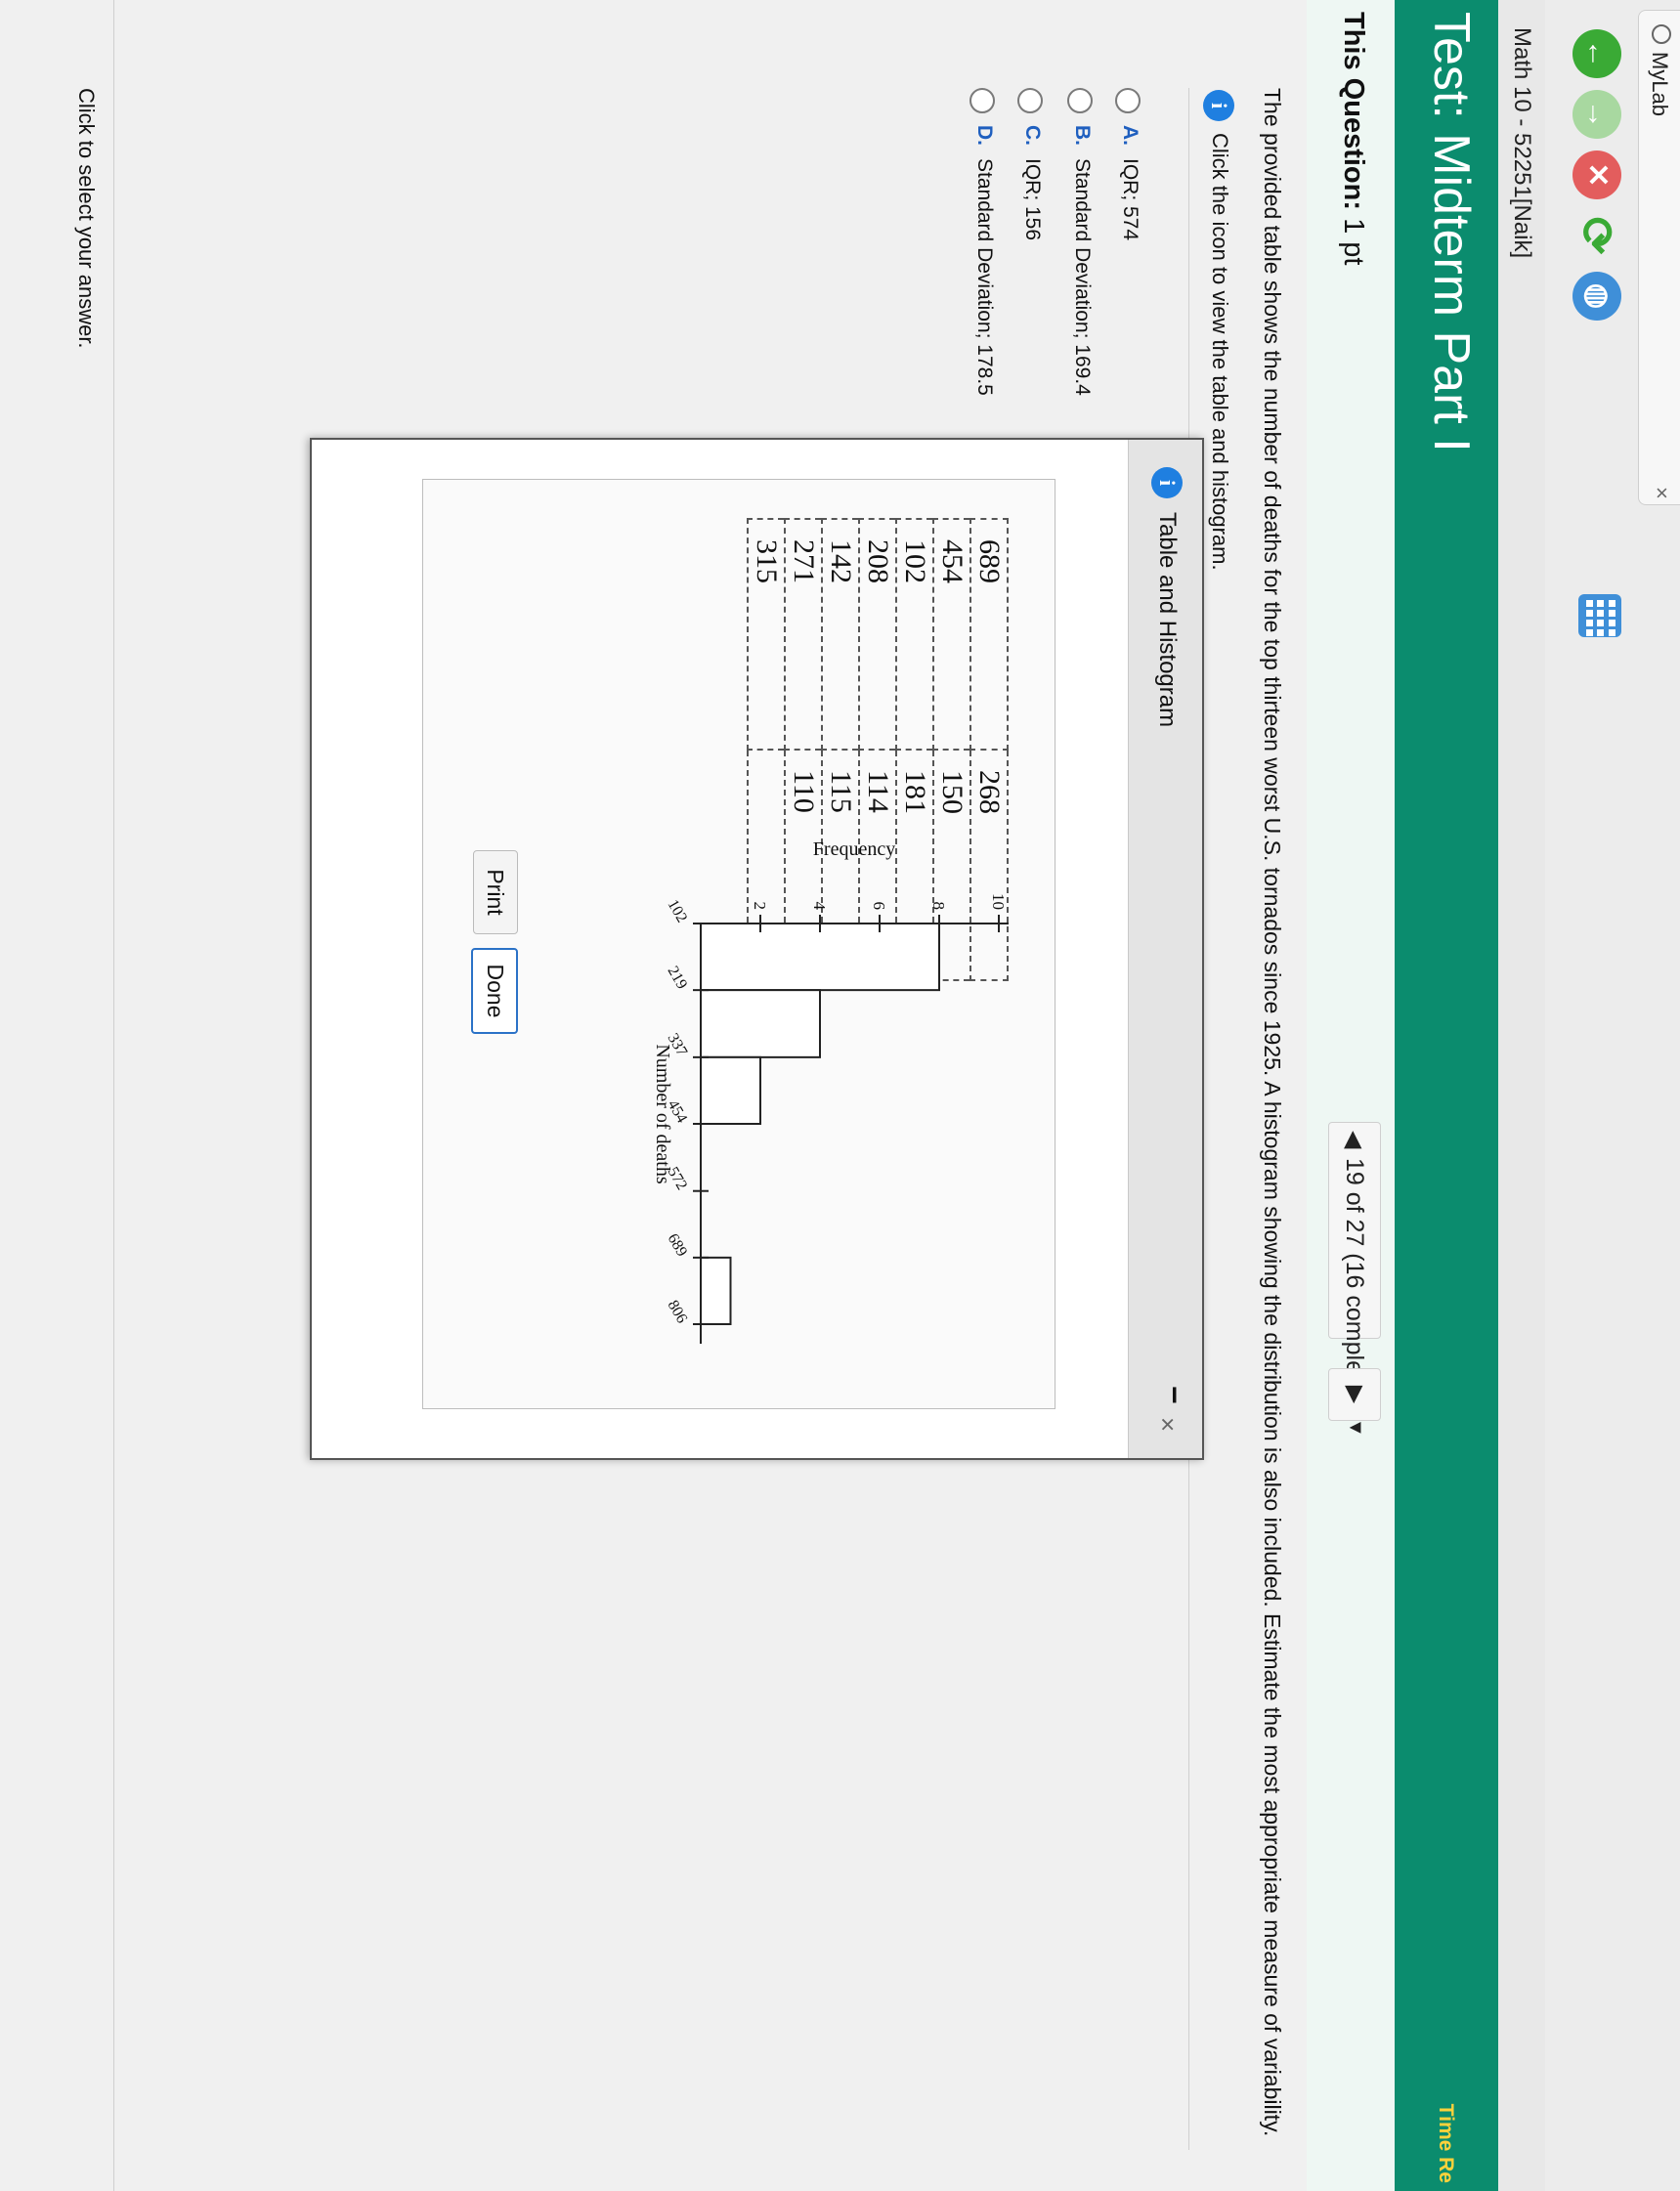 The height and width of the screenshot is (2191, 1680). Describe the element at coordinates (879, 906) in the screenshot. I see `y-tick-label: 6` at that location.